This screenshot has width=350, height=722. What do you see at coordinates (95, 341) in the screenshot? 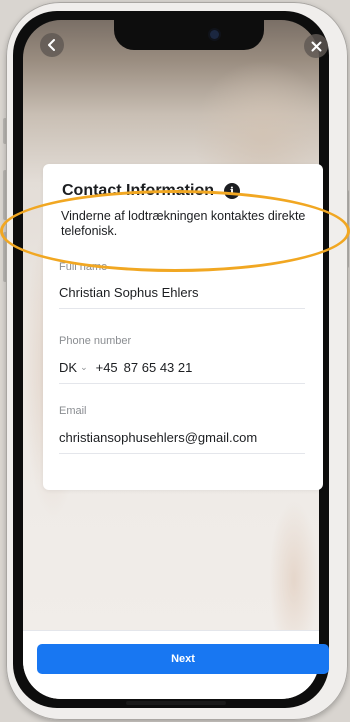
I see `phone-number-label: Phone number` at bounding box center [95, 341].